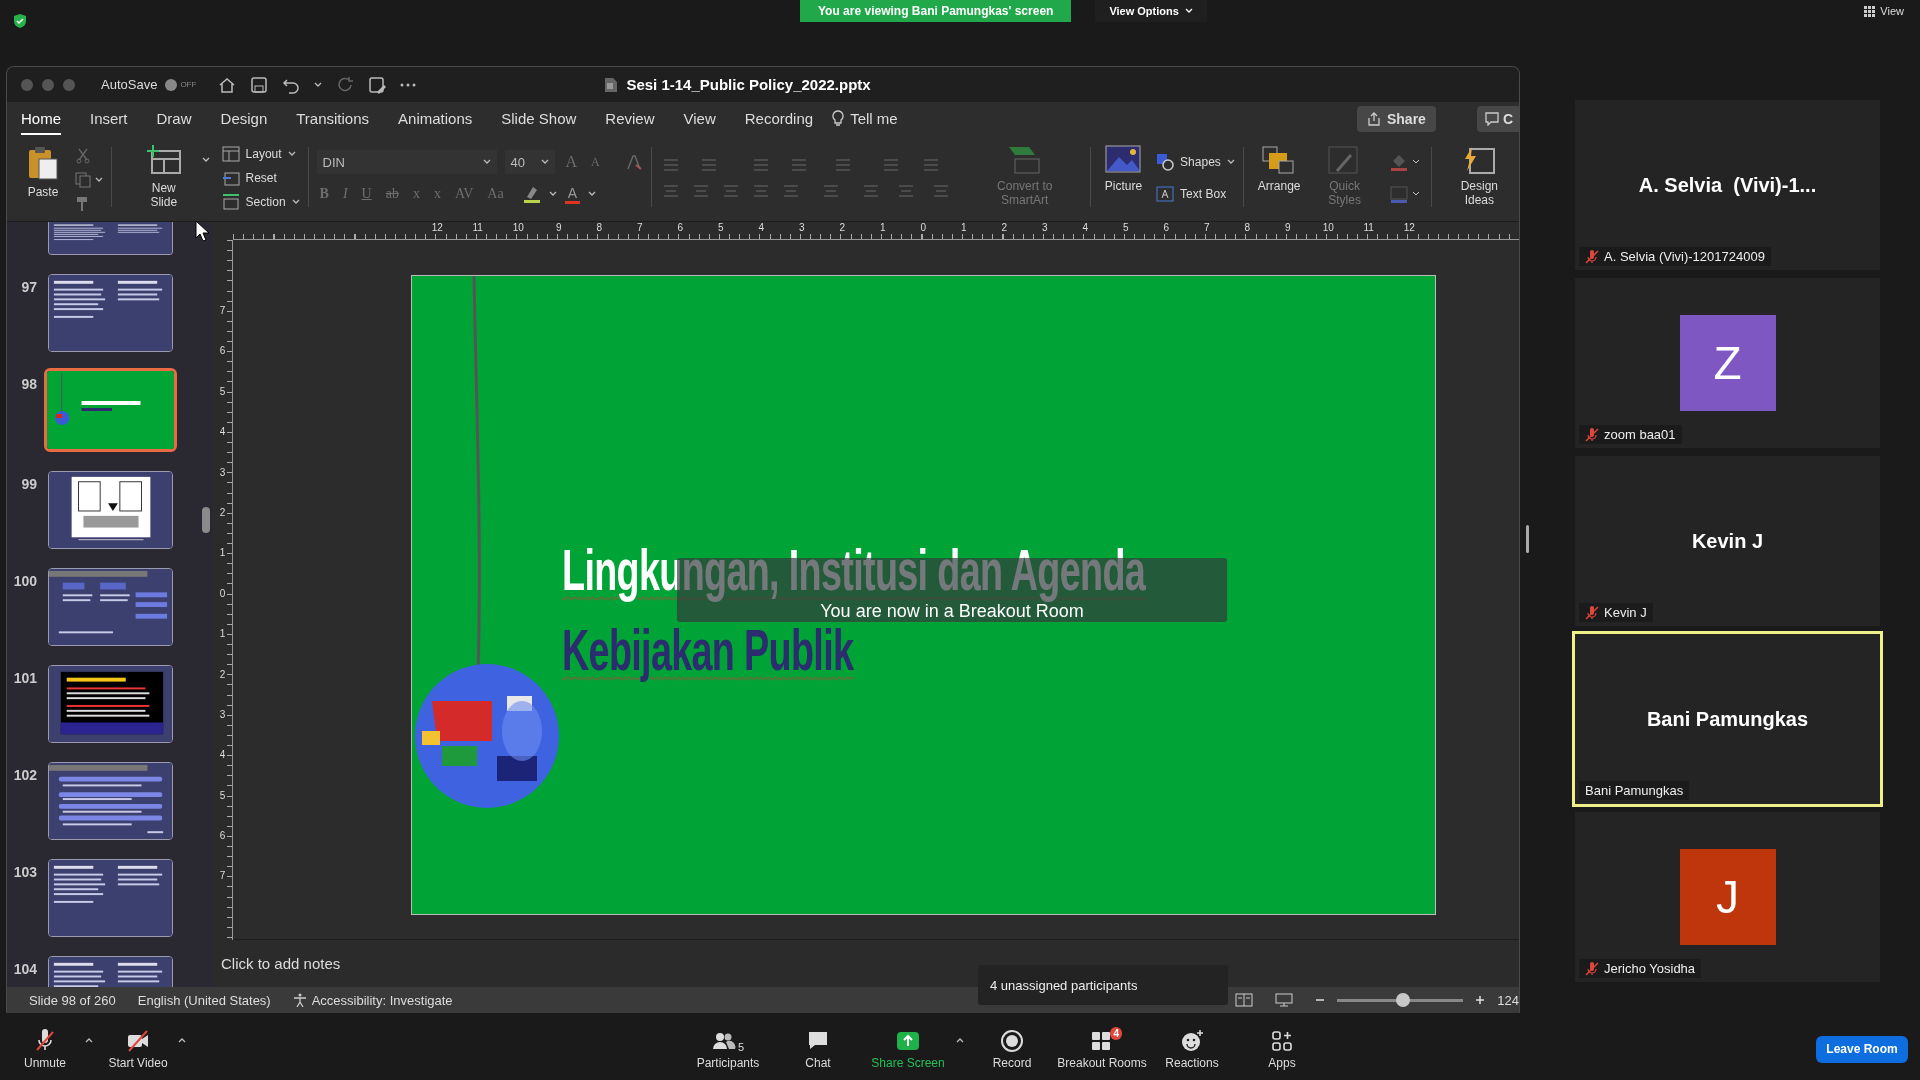  I want to click on reset-button: Reset, so click(260, 178).